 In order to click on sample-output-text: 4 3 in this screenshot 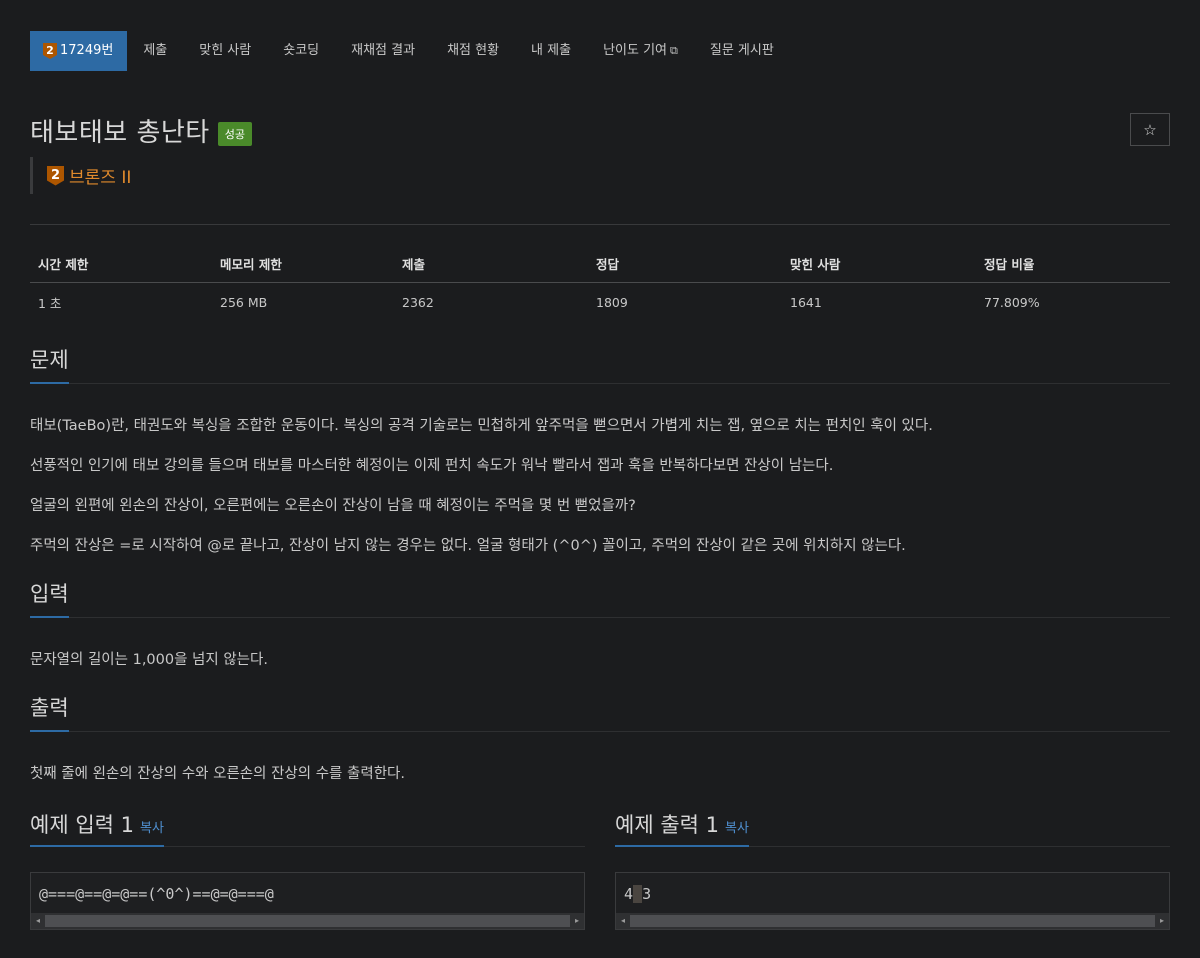, I will do `click(637, 894)`.